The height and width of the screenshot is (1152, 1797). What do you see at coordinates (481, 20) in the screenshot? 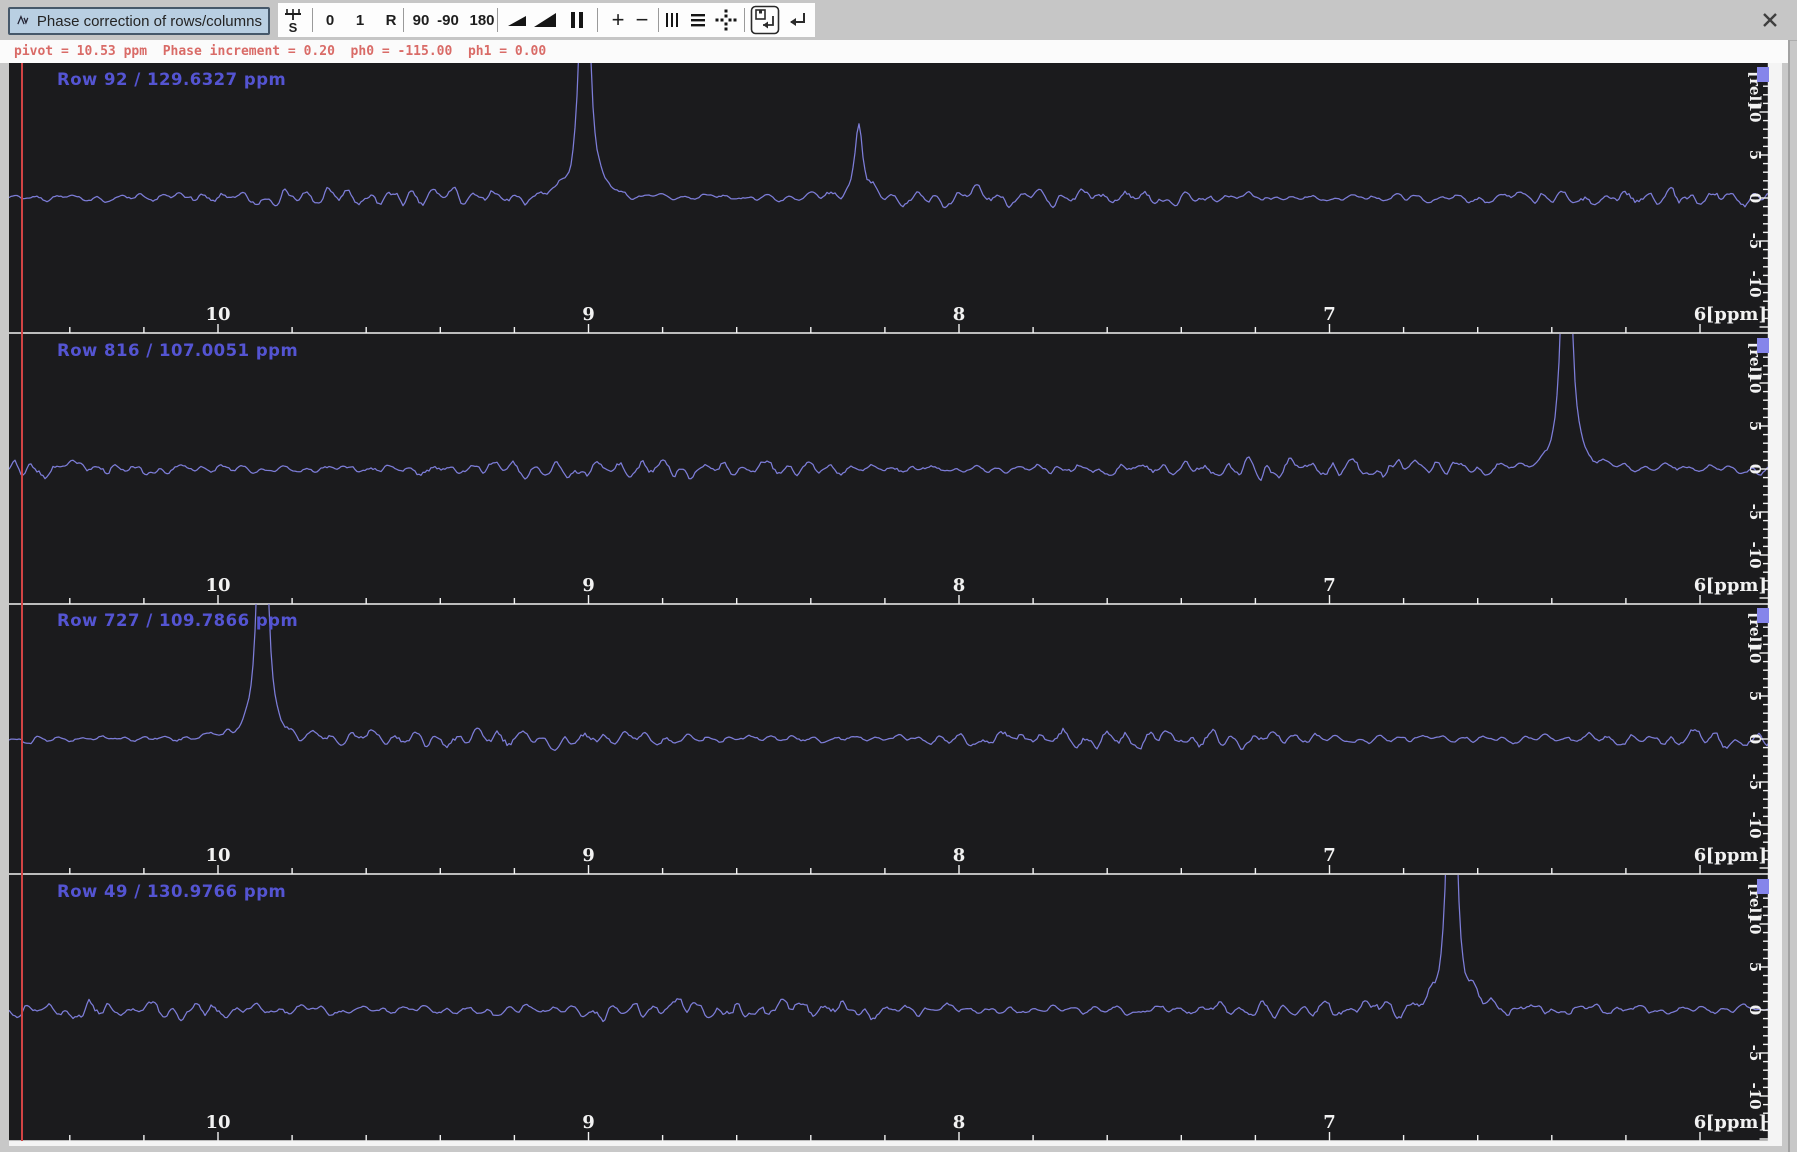
I see `phase-180-button: 180` at bounding box center [481, 20].